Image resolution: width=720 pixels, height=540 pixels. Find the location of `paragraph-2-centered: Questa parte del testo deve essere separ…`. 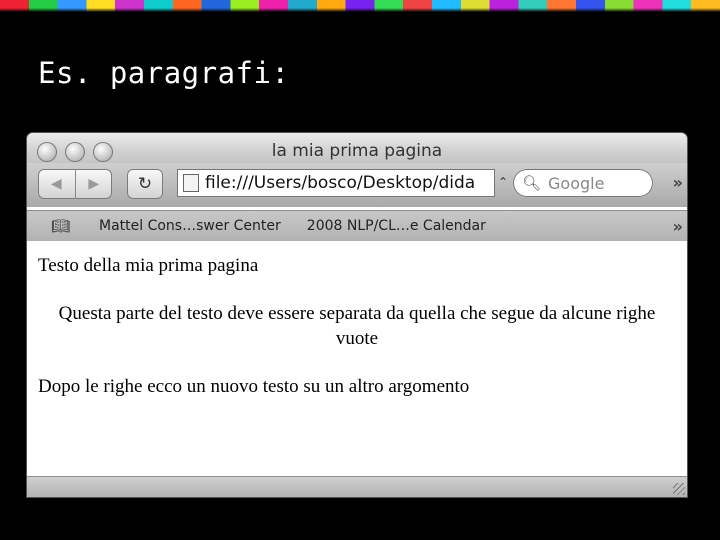

paragraph-2-centered: Questa parte del testo deve essere separ… is located at coordinates (357, 326).